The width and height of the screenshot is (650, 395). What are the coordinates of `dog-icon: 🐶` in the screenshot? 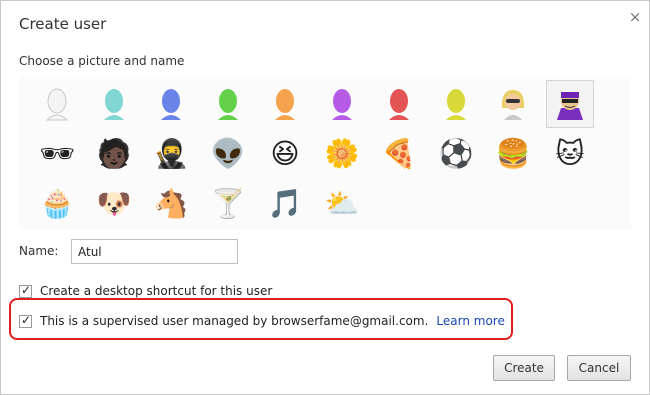 It's located at (114, 203).